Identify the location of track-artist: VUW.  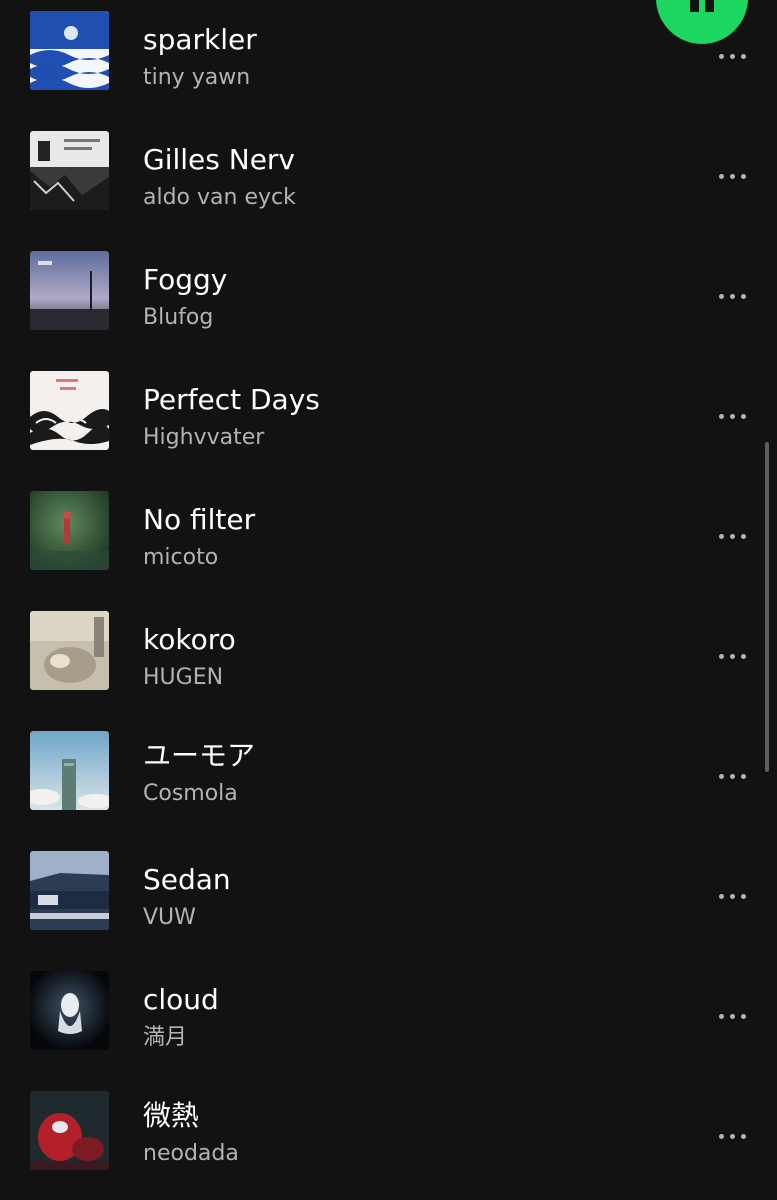
(169, 917).